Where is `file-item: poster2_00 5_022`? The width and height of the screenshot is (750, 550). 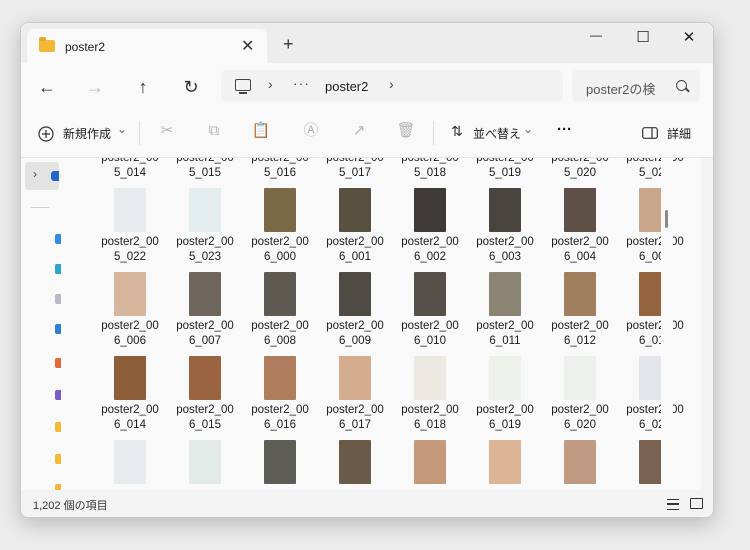
file-item: poster2_00 5_022 is located at coordinates (130, 226).